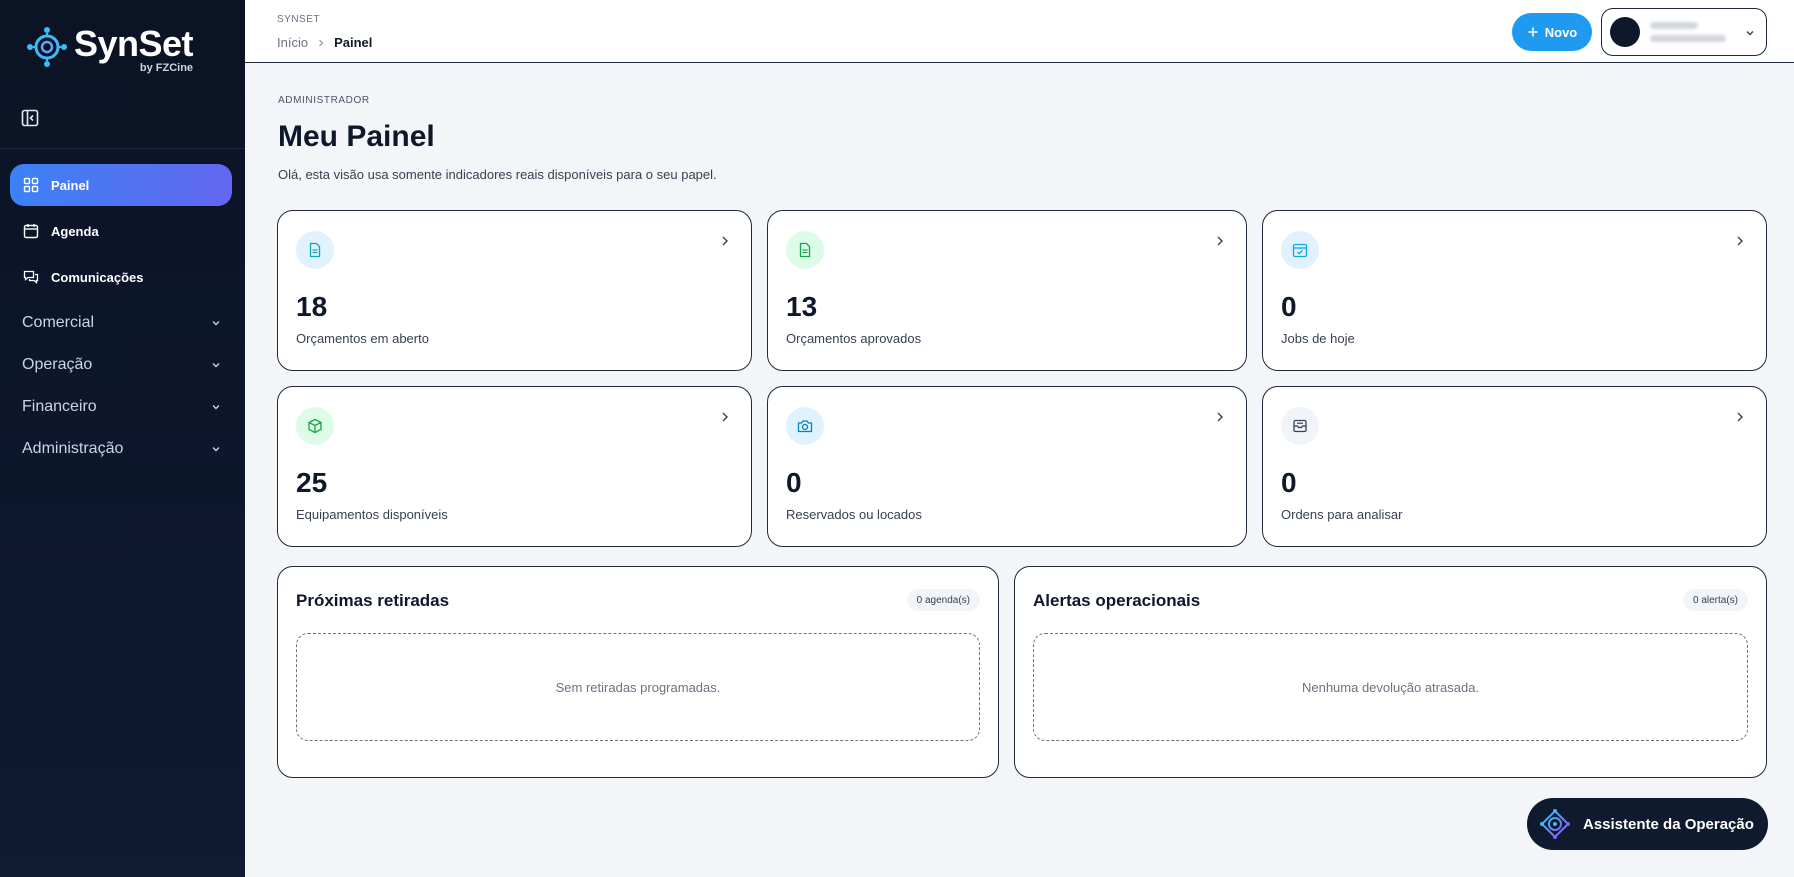 The image size is (1794, 877). I want to click on calendar-icon, so click(31, 231).